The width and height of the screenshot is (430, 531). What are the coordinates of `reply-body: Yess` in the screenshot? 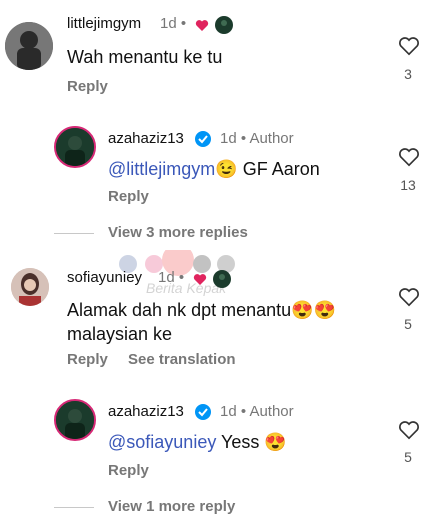 It's located at (240, 442).